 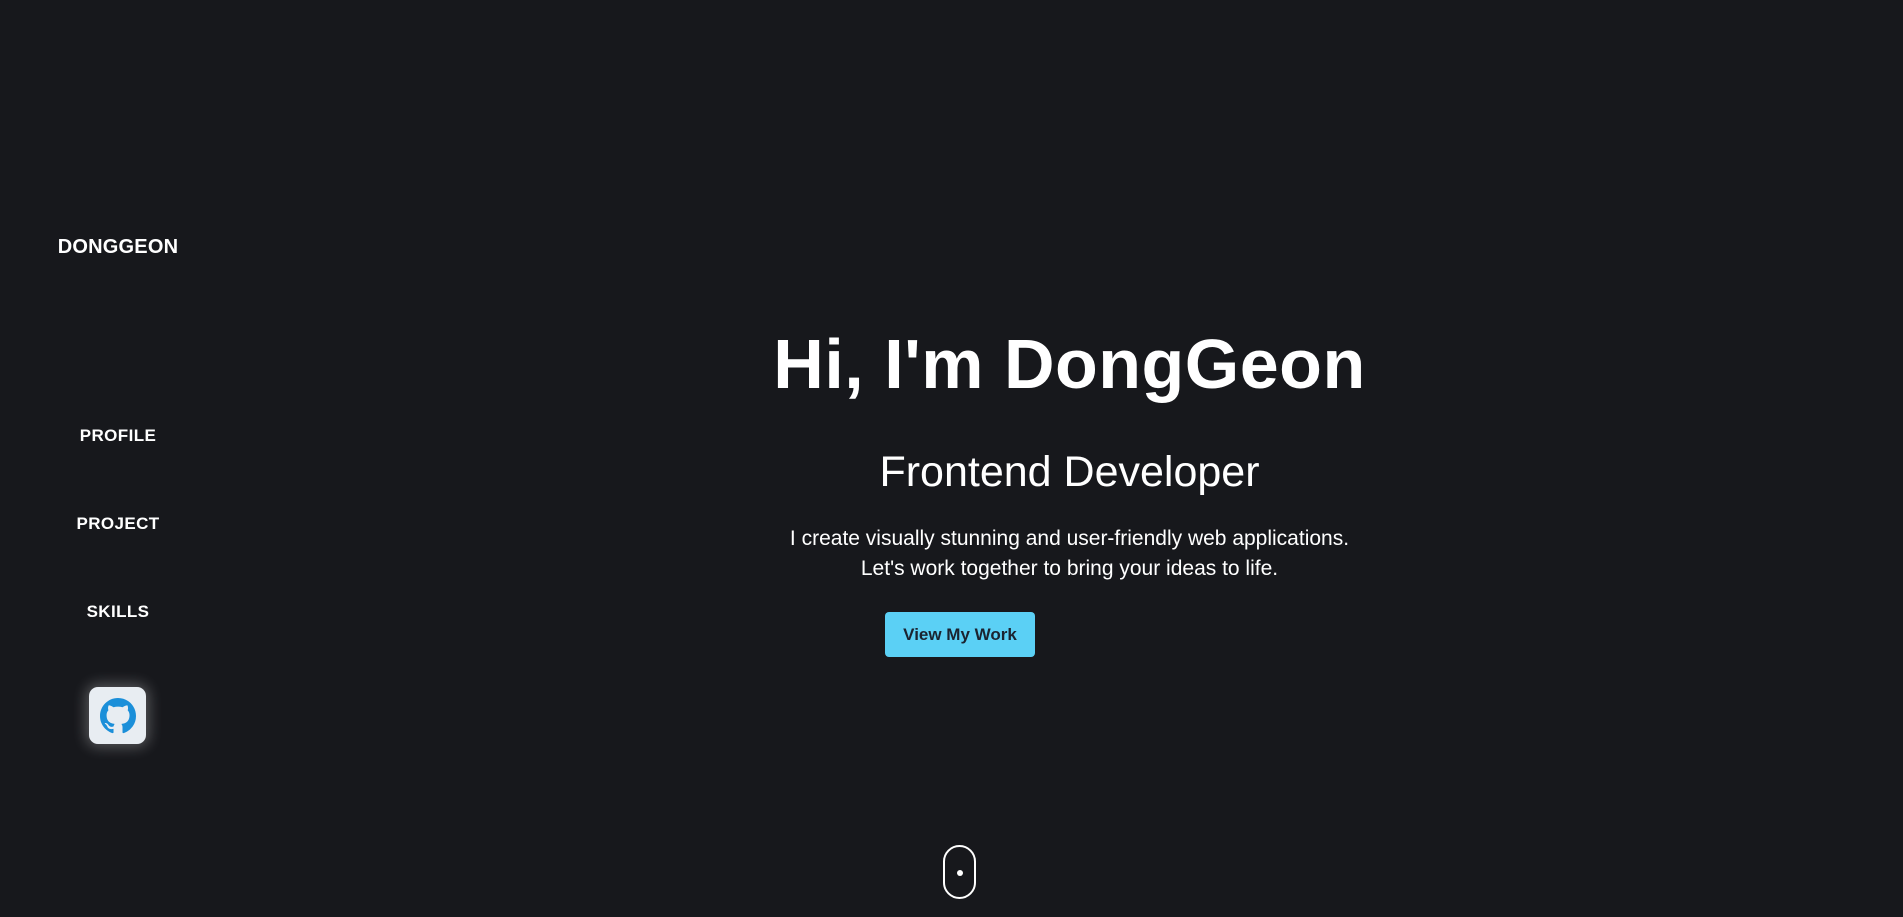 I want to click on scroll-wheel-dot, so click(x=959, y=873).